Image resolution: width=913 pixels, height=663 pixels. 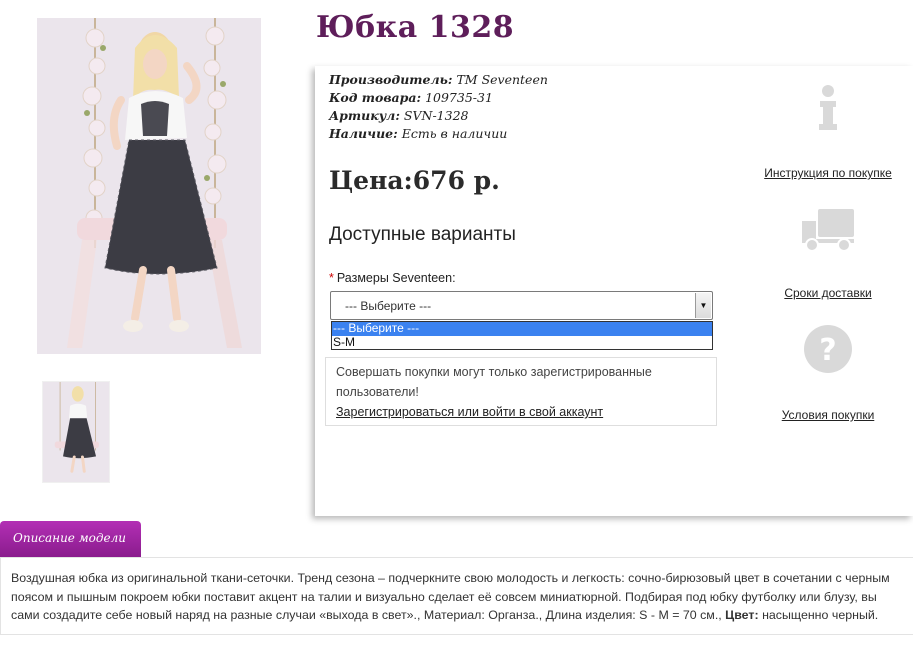 I want to click on material-label: Материал:, so click(x=454, y=615).